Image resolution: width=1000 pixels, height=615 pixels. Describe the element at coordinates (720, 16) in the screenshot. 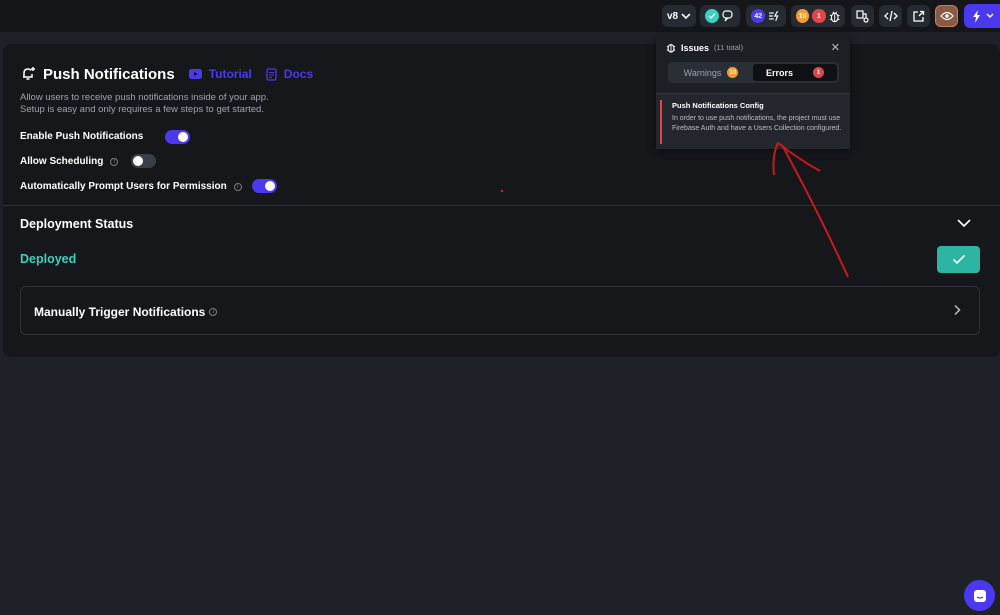

I see `status-check-button` at that location.